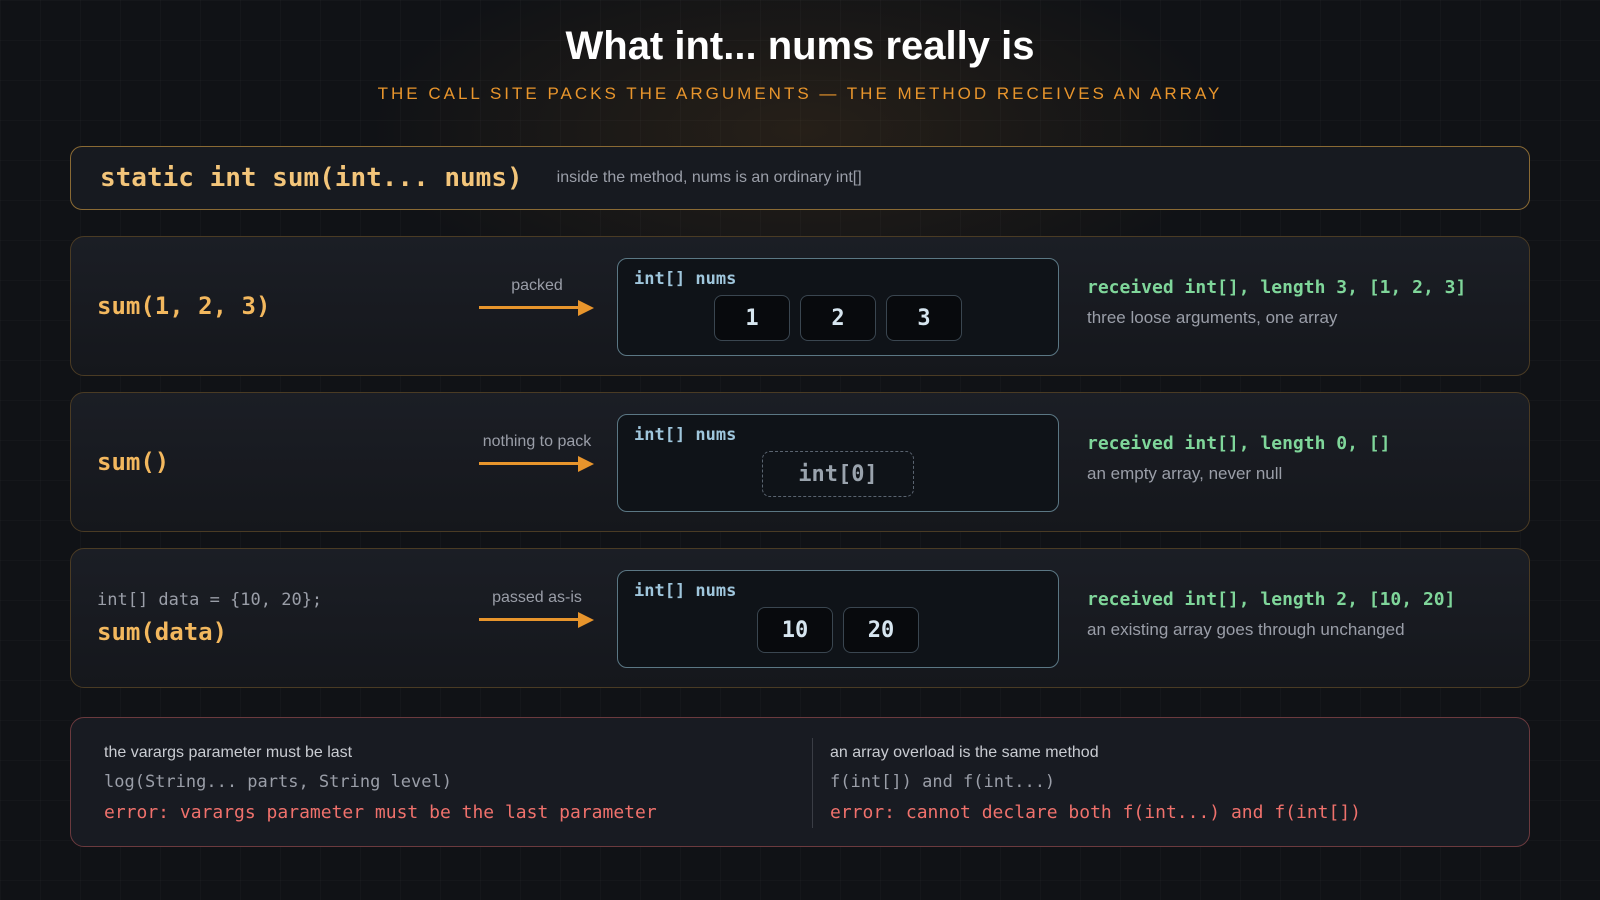  I want to click on call-expression: int[] data = {10, 20}; sum(data), so click(209, 618).